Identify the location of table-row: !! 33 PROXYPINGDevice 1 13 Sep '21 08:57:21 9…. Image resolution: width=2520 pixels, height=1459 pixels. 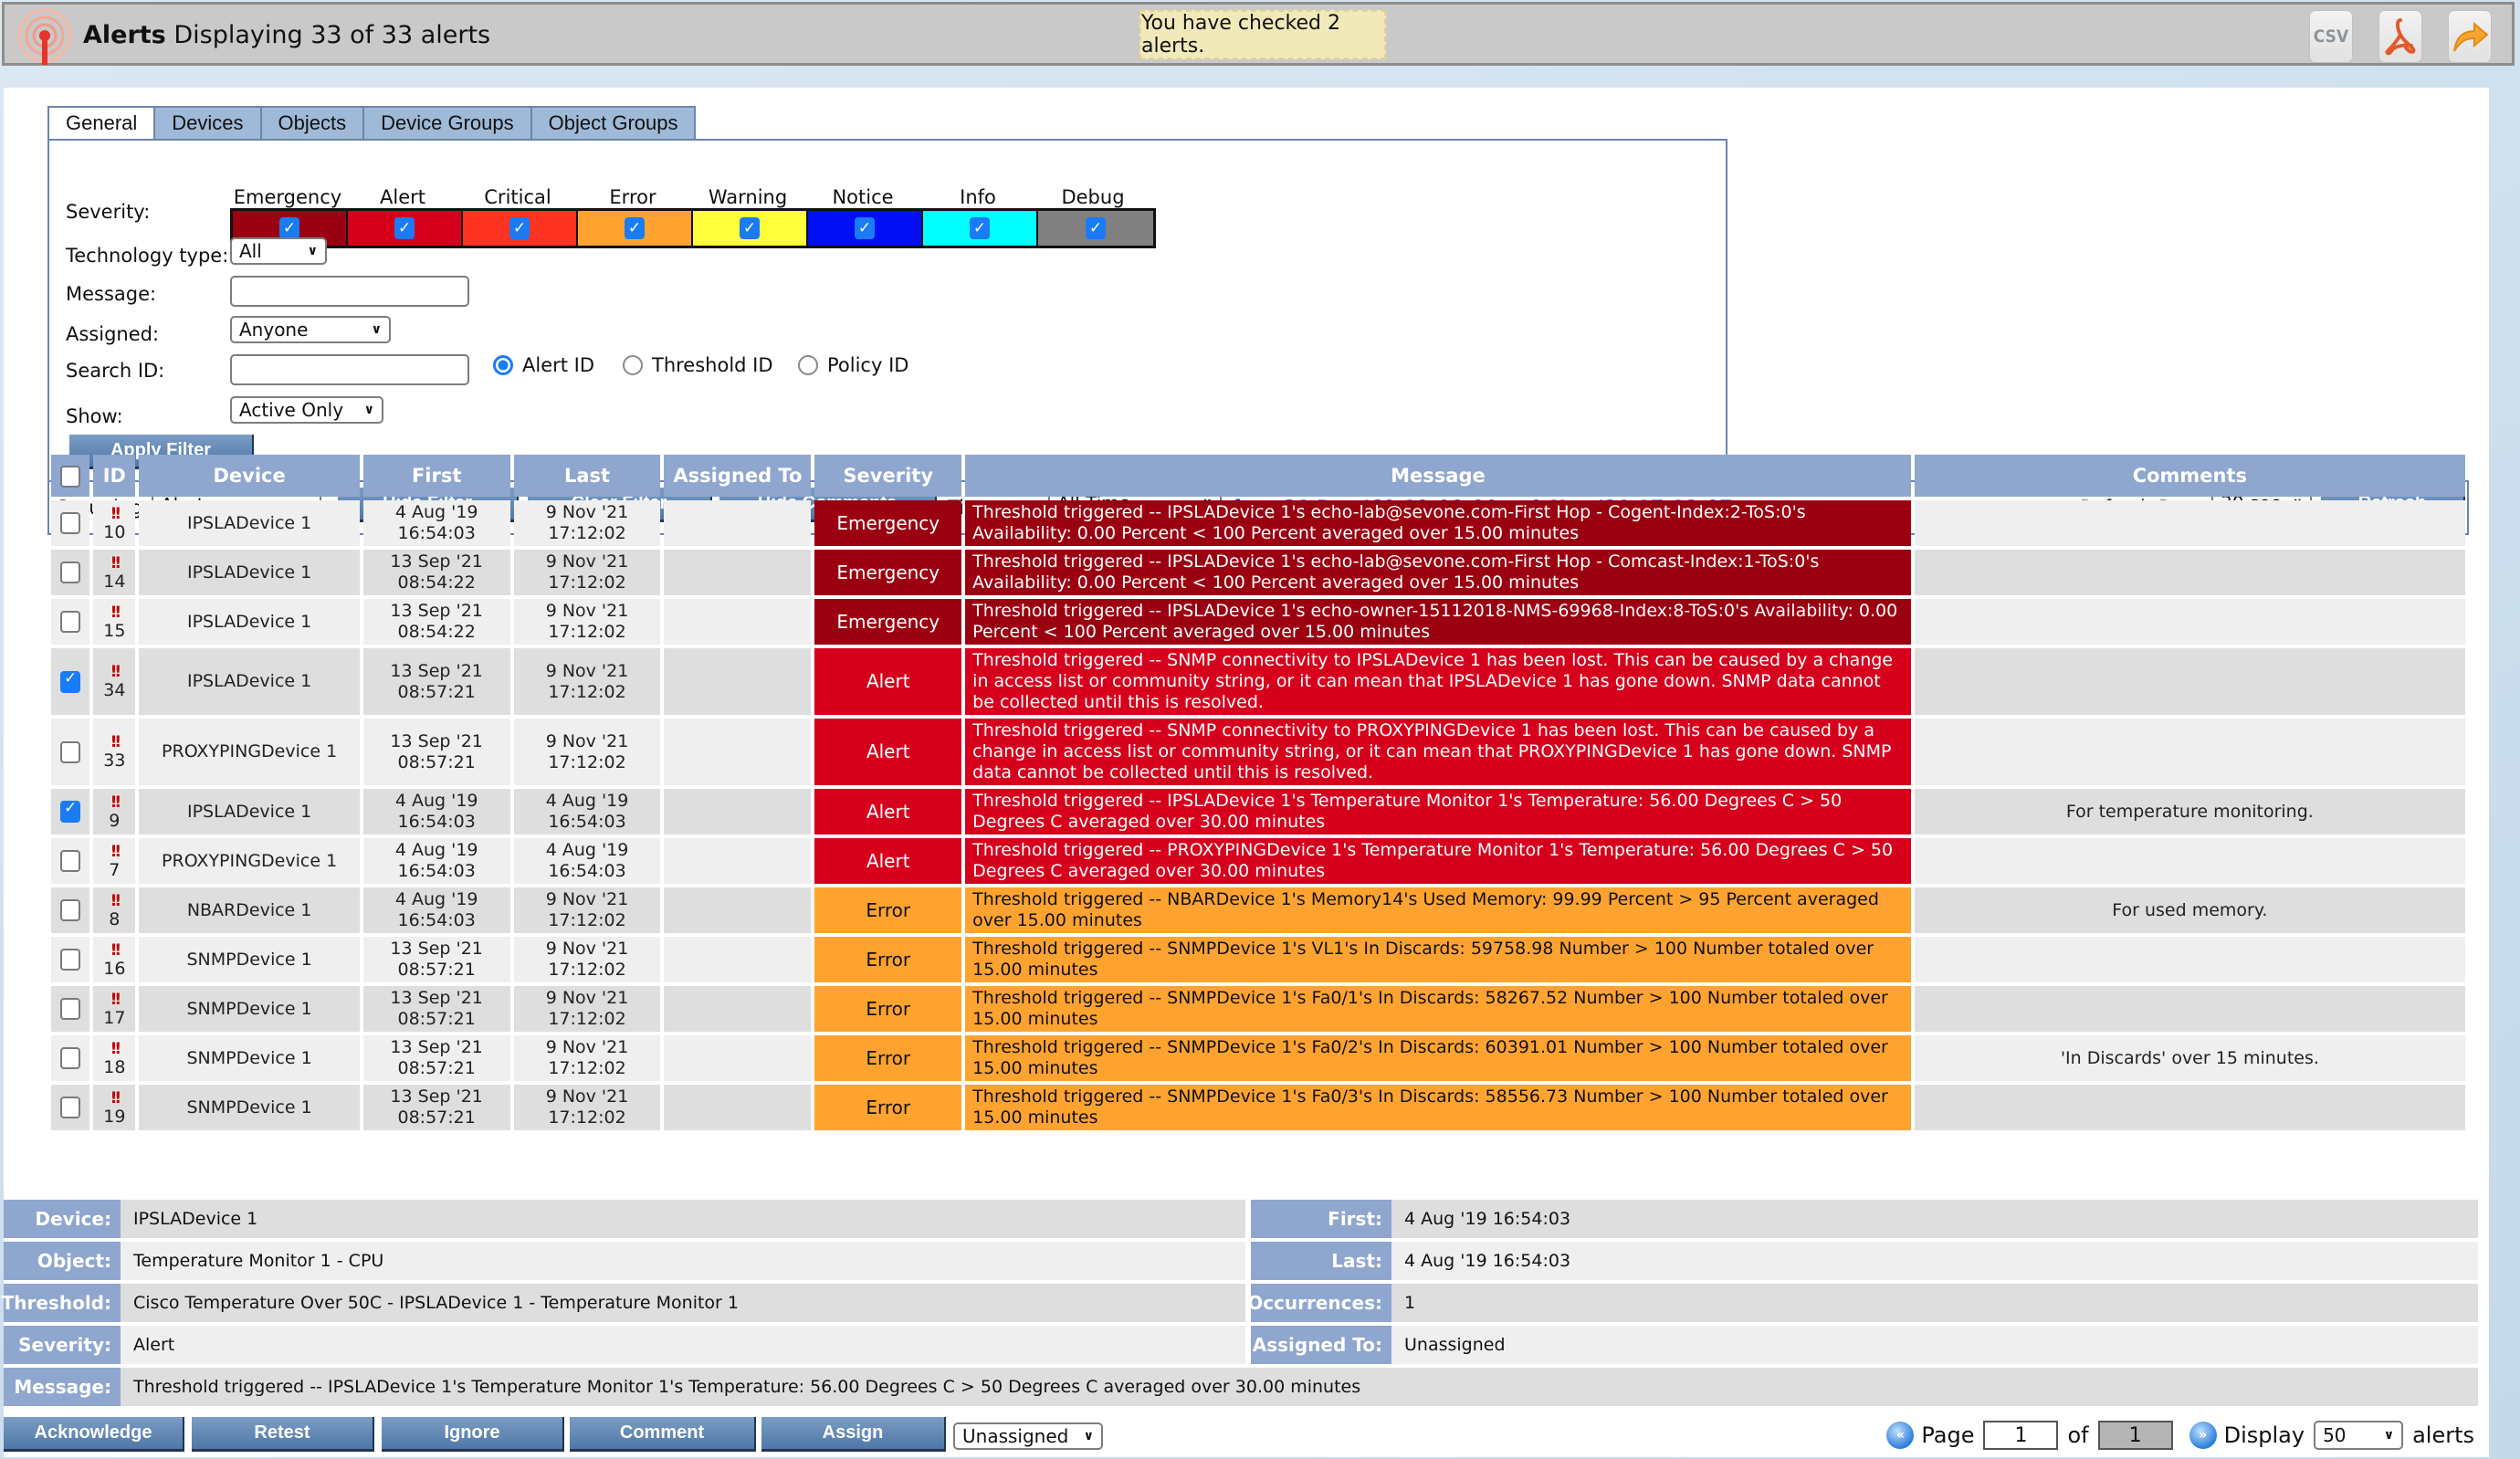
(1258, 752).